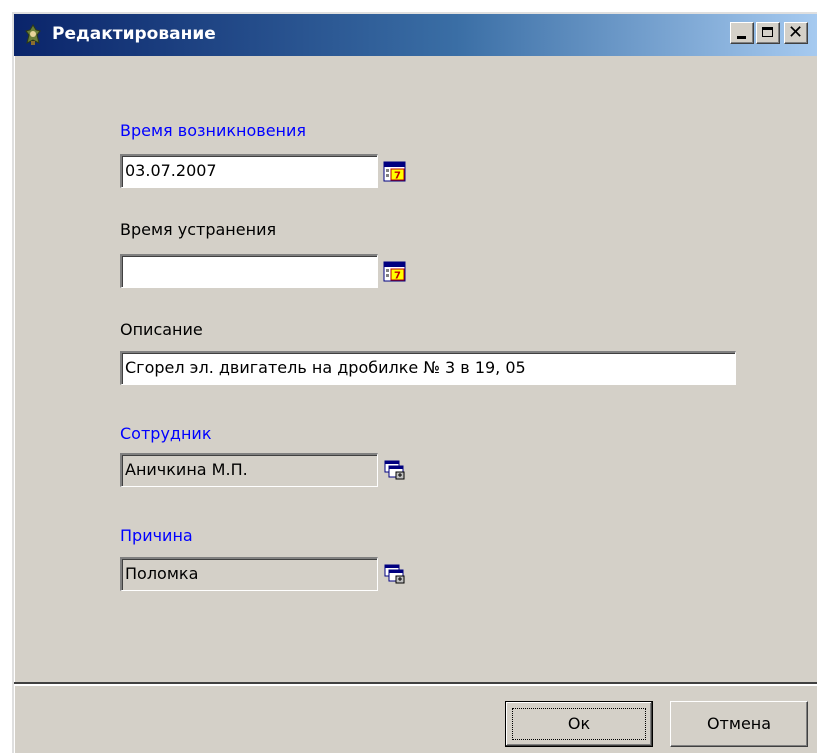  I want to click on reason-input: Поломка, so click(249, 574).